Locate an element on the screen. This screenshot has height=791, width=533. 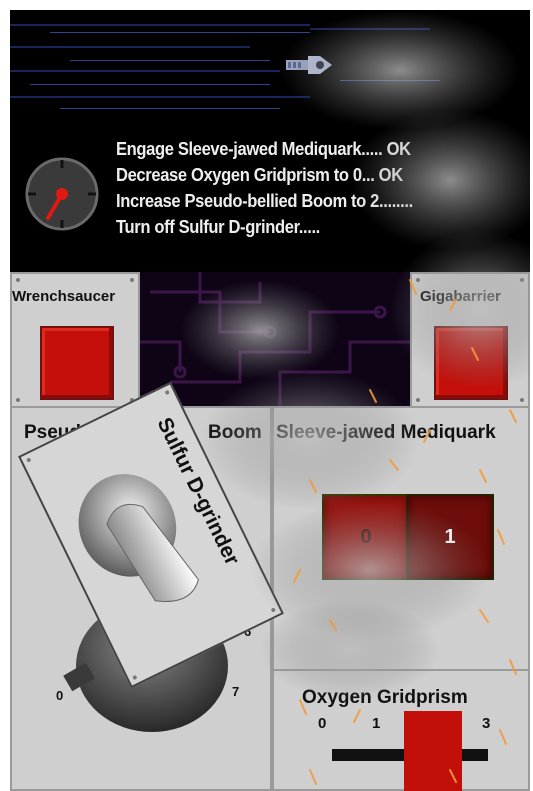
dial-label: 7 is located at coordinates (236, 691).